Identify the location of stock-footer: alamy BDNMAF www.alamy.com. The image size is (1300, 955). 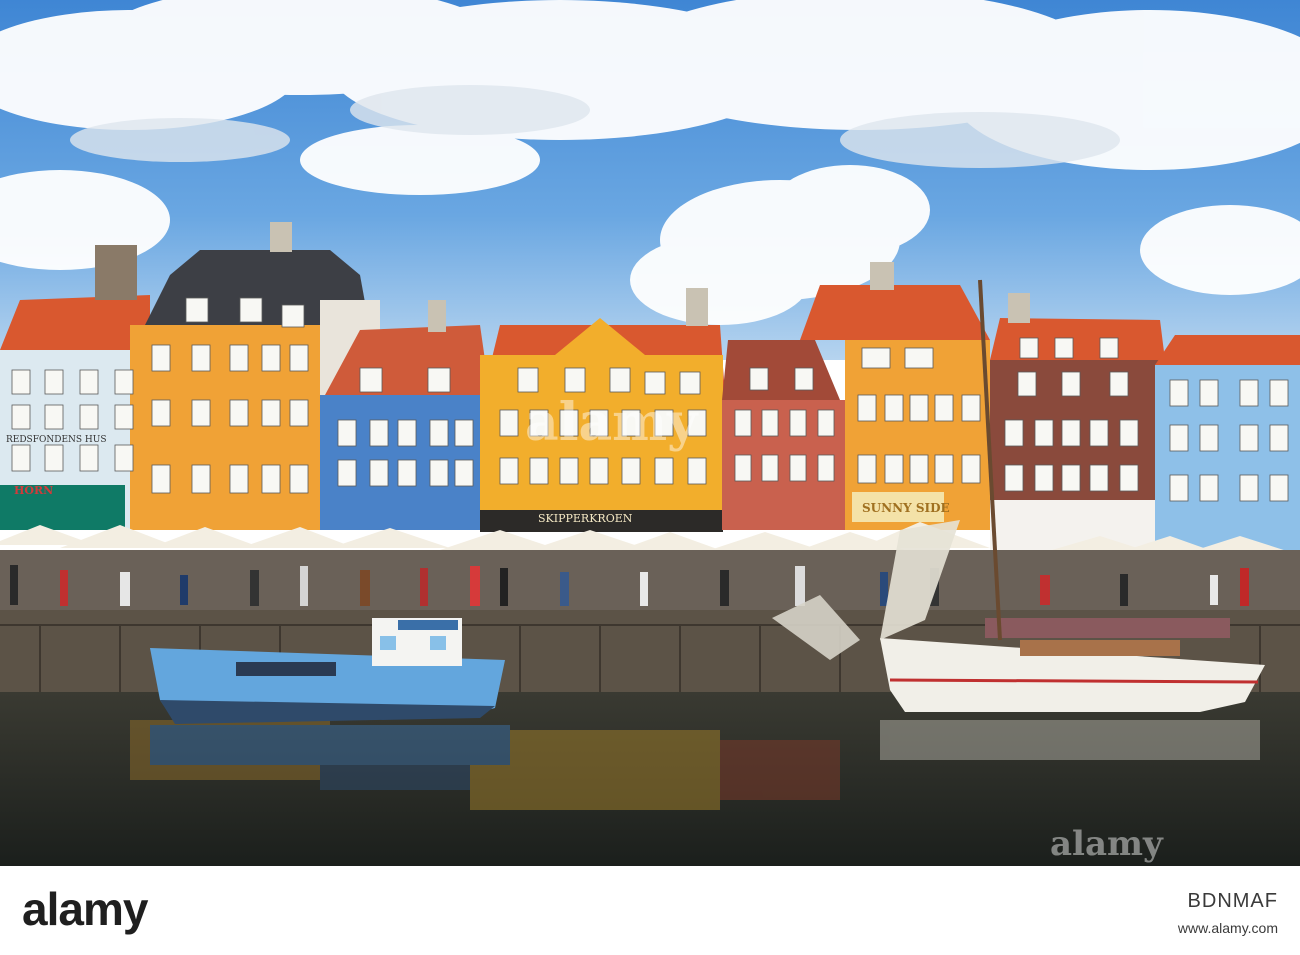
(650, 910).